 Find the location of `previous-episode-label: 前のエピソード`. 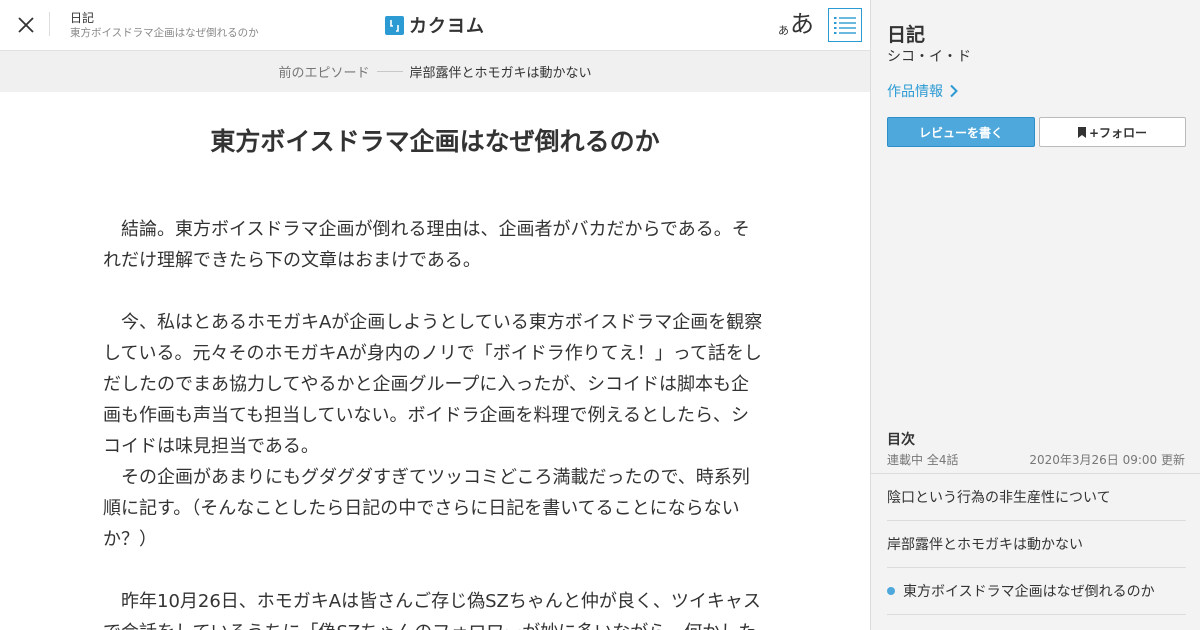

previous-episode-label: 前のエピソード is located at coordinates (323, 71).